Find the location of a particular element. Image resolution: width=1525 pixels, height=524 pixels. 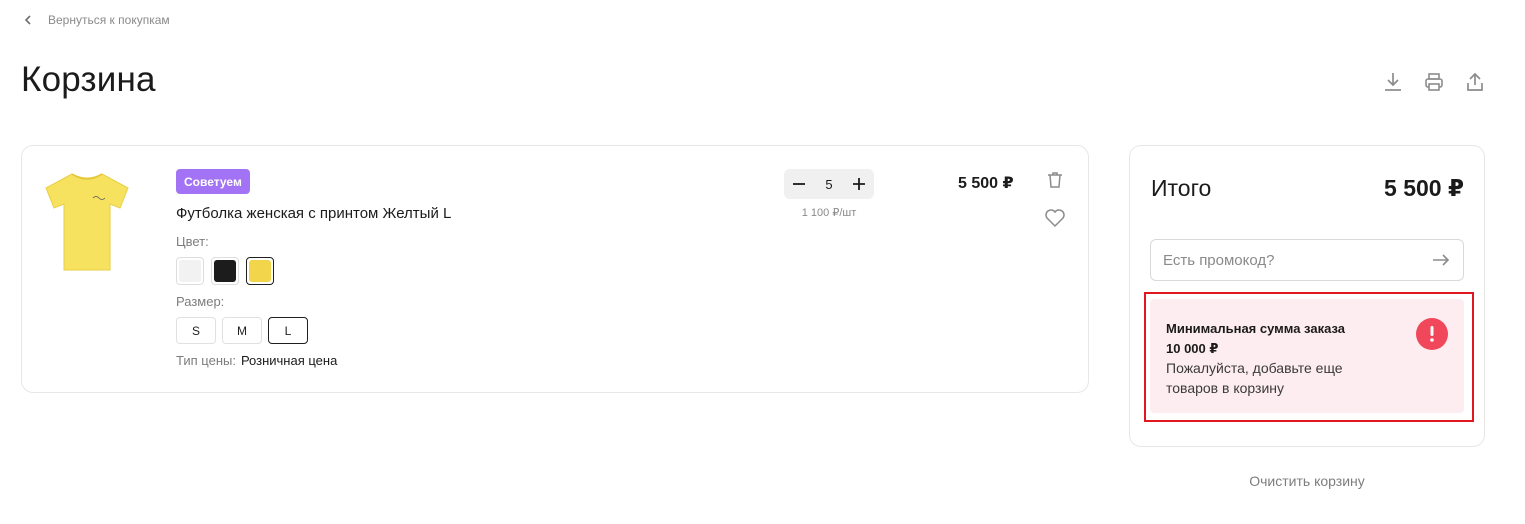

summary-title: Итого is located at coordinates (1181, 188).